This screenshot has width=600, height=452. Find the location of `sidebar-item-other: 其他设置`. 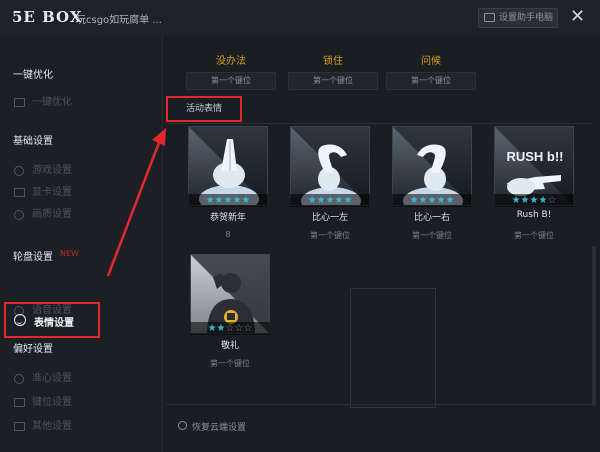

sidebar-item-other: 其他设置 is located at coordinates (84, 427).